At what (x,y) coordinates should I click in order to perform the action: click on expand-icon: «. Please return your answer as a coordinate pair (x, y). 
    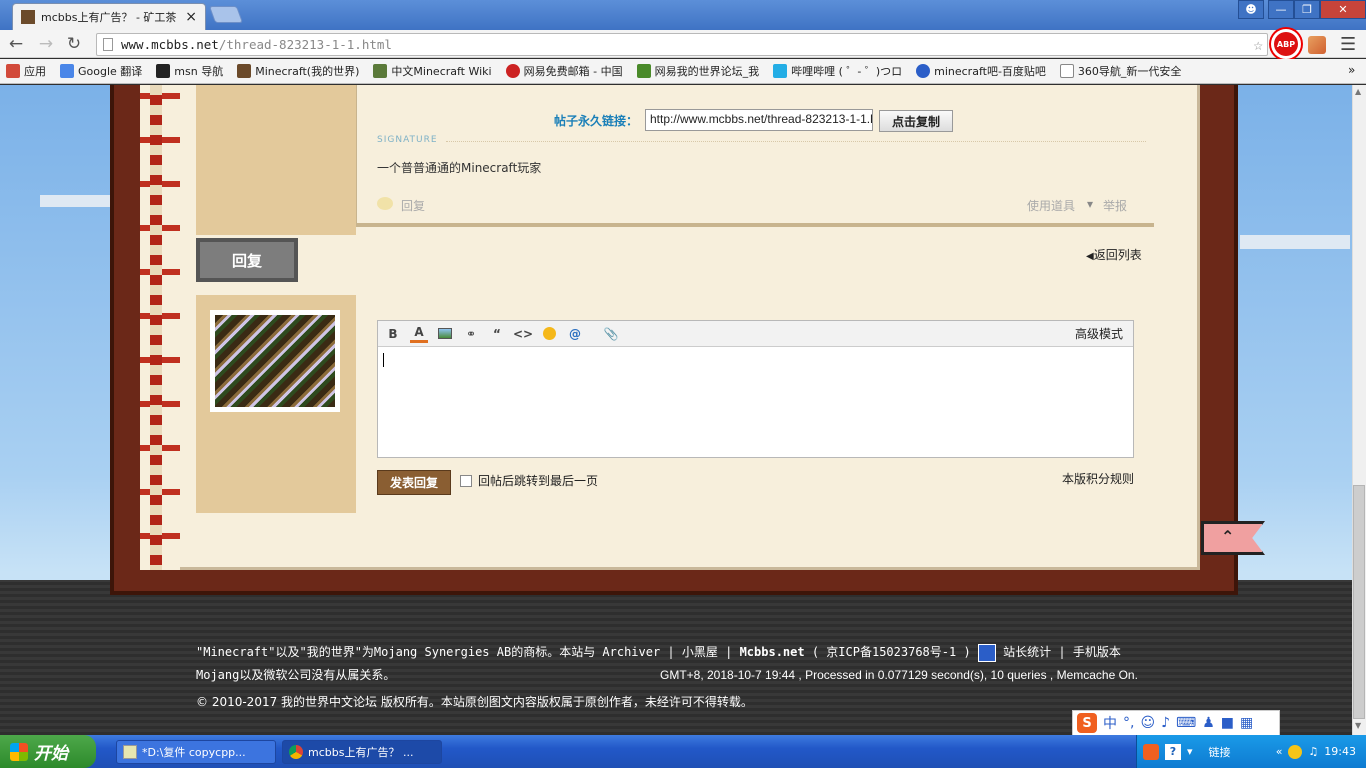
    Looking at the image, I should click on (1279, 751).